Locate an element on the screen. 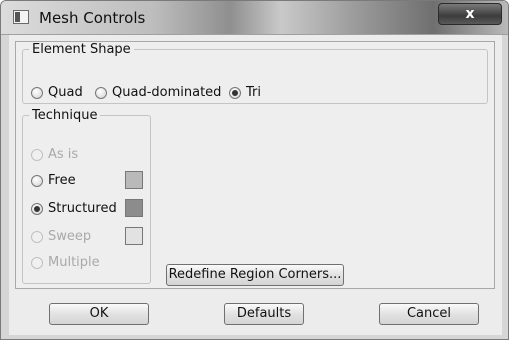  radio-multiple-label: Multiple is located at coordinates (74, 262).